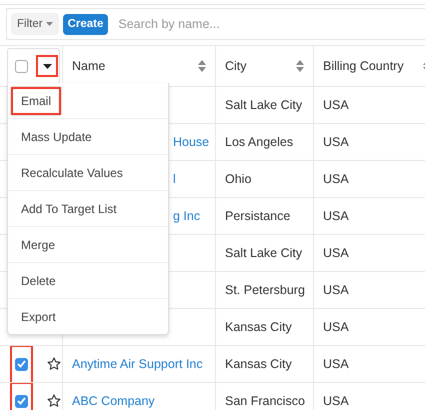  Describe the element at coordinates (137, 364) in the screenshot. I see `account-name-link: Anytime Air Support Inc` at that location.